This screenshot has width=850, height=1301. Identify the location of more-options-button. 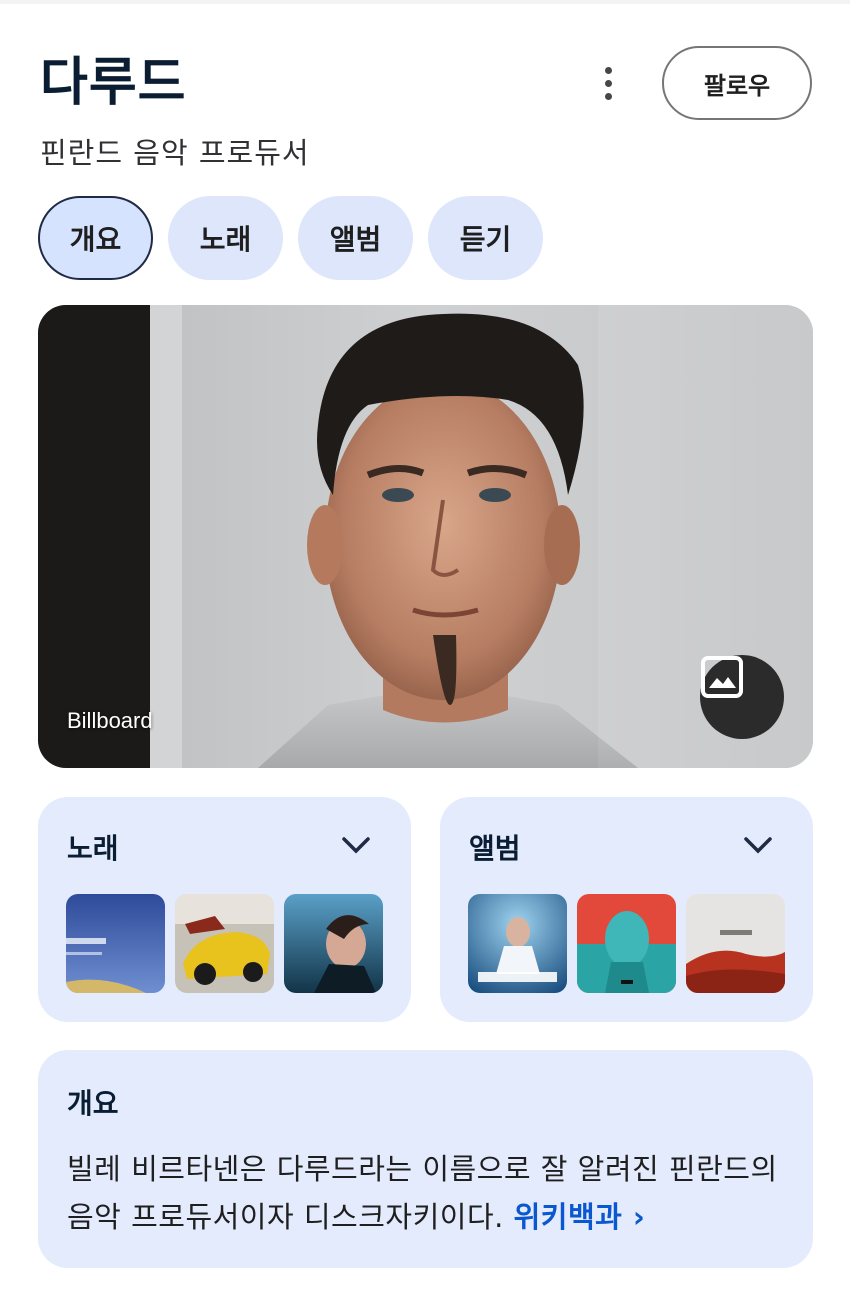
(608, 83).